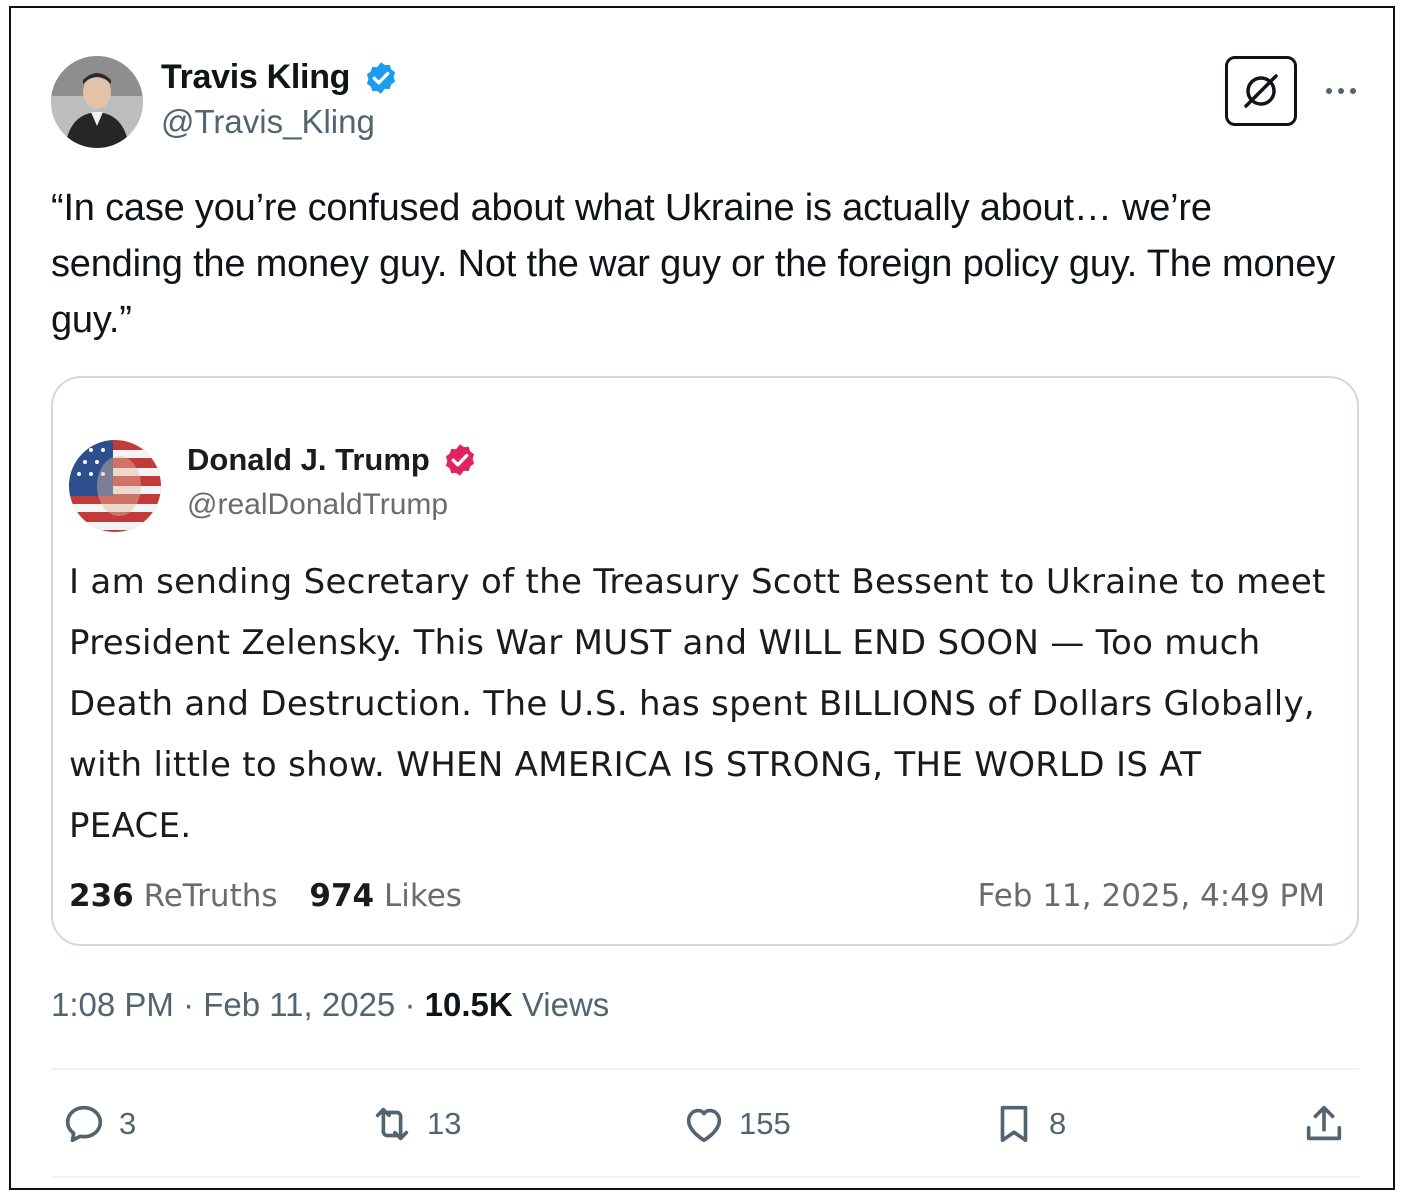  I want to click on author-name-block: Travis Kling @Travis_Kling, so click(280, 99).